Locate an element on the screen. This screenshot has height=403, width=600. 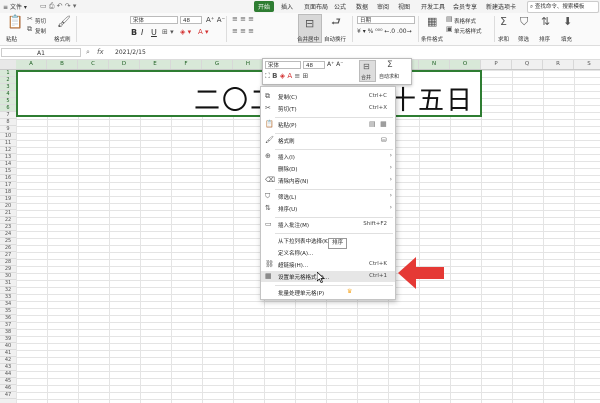
tab-formulas: 公式 is located at coordinates (340, 6).